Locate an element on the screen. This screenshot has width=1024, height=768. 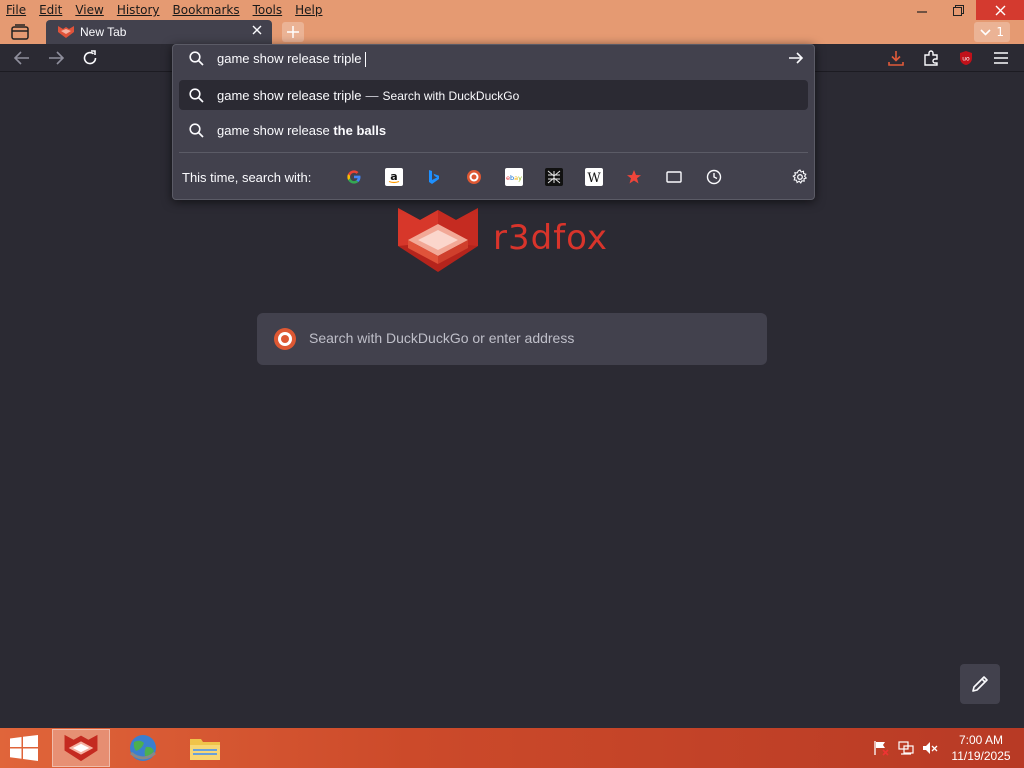
system-clock: 7:00 AM 11/19/2025 is located at coordinates (981, 748).